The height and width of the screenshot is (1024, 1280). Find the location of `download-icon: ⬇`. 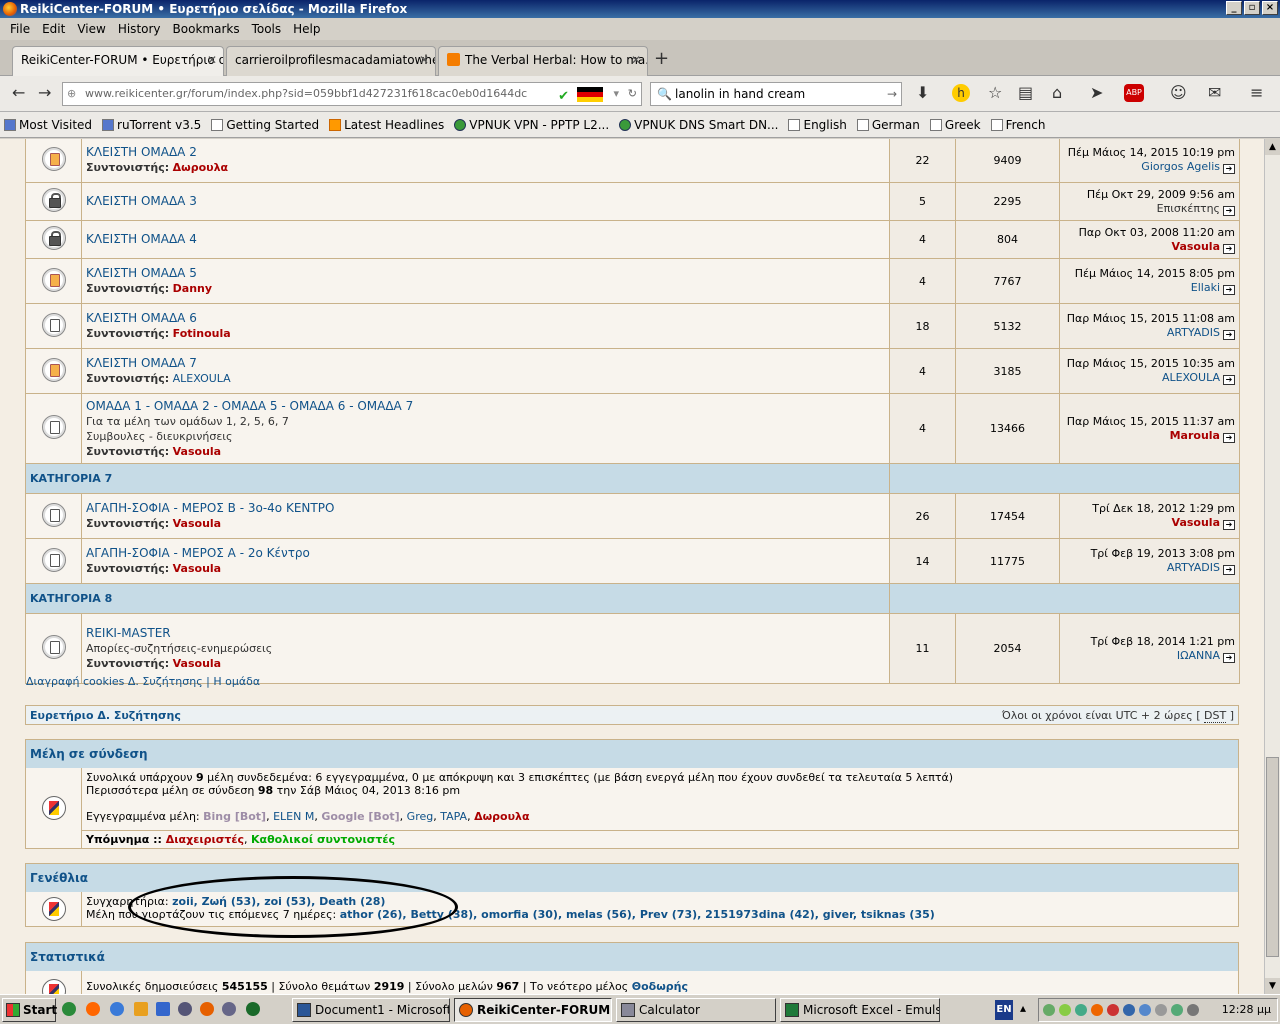

download-icon: ⬇ is located at coordinates (922, 93).